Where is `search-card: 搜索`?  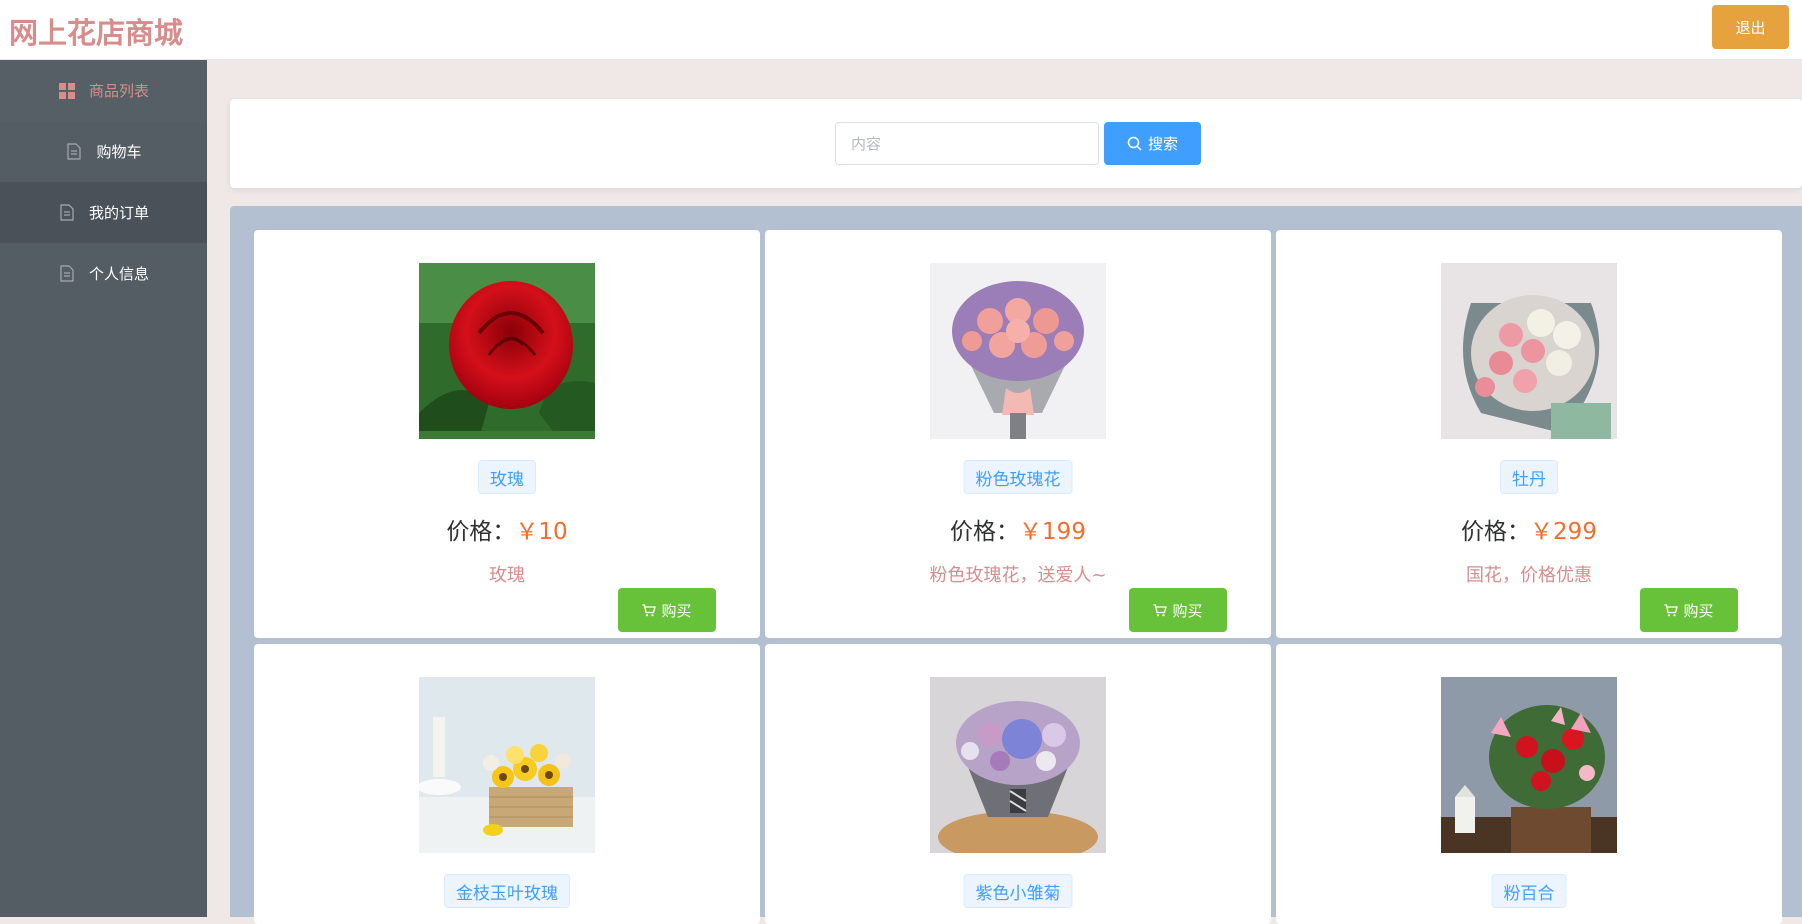
search-card: 搜索 is located at coordinates (1016, 143).